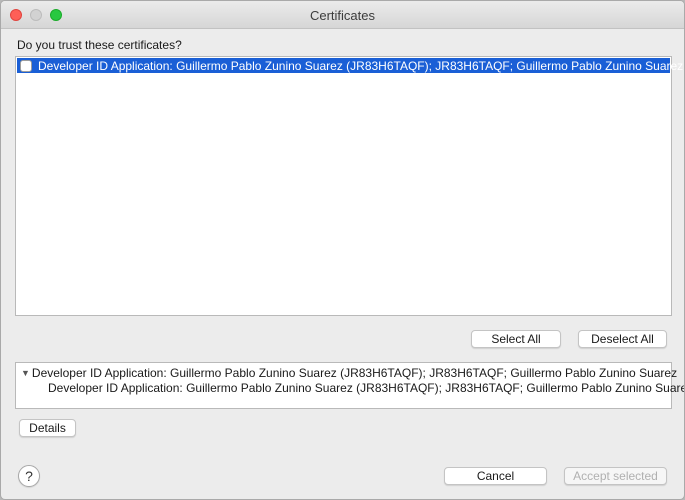 The image size is (685, 500). I want to click on details-button: Details, so click(47, 428).